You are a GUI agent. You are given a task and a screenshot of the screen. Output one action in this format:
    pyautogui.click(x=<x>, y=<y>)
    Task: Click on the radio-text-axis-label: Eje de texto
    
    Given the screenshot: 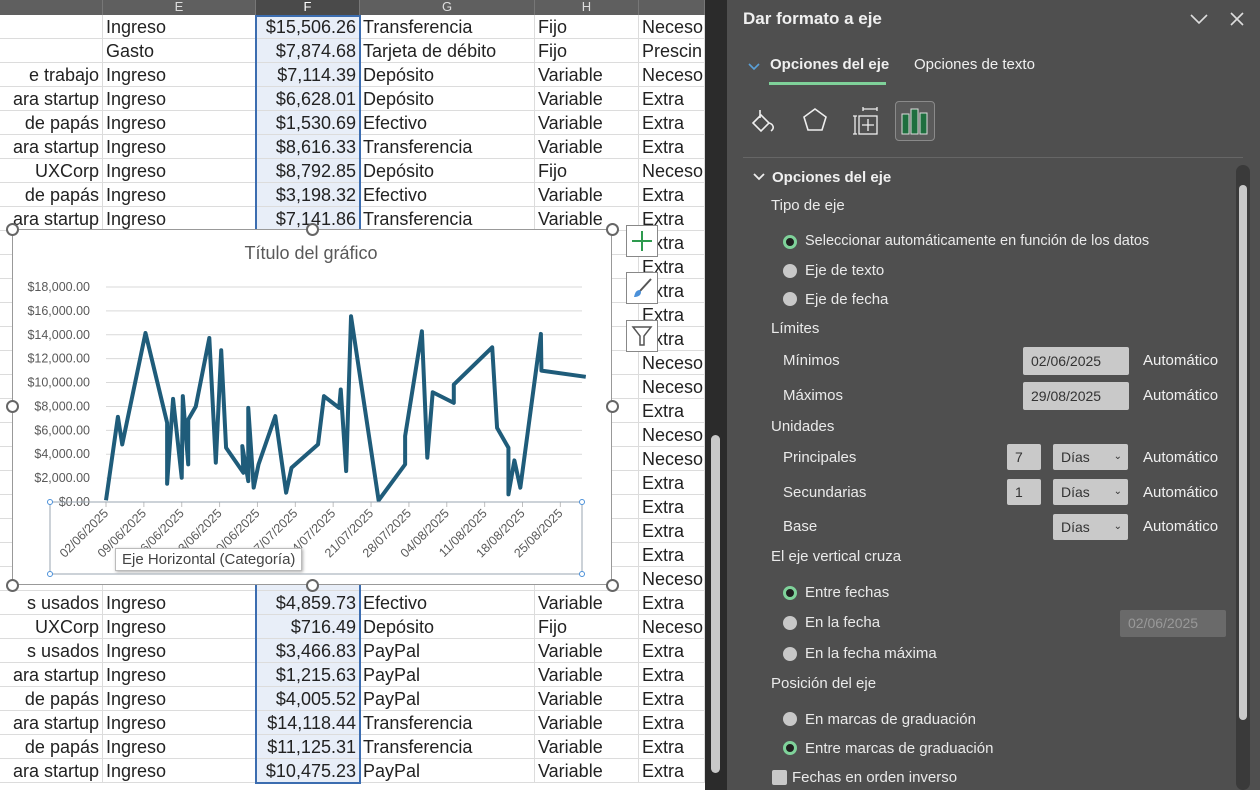 What is the action you would take?
    pyautogui.click(x=844, y=270)
    